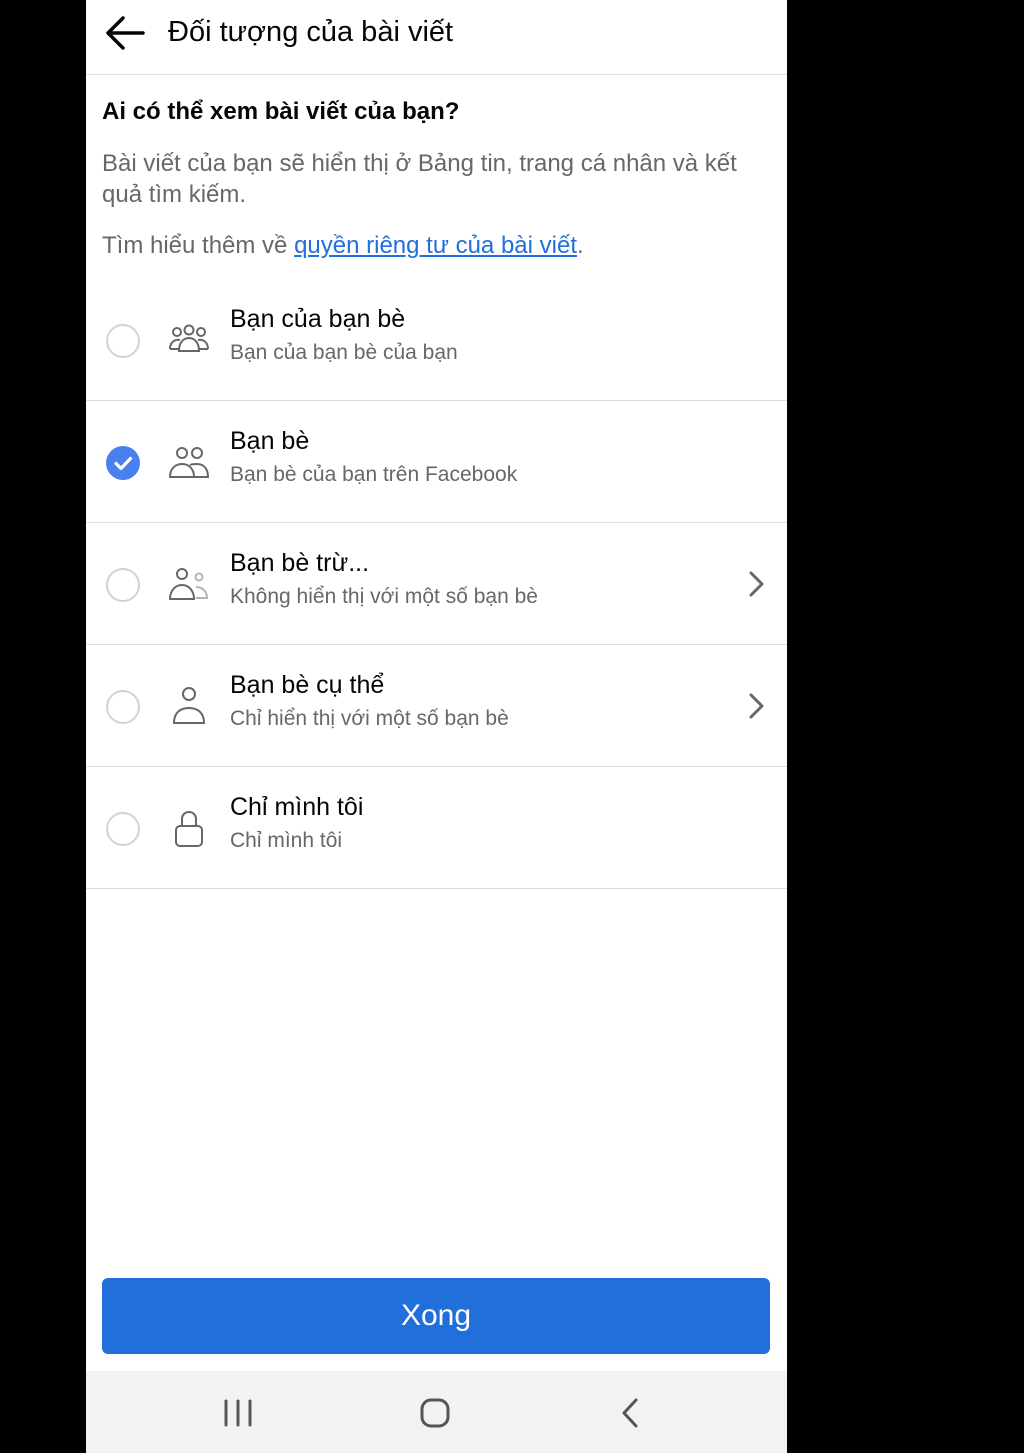 The image size is (1024, 1453). I want to click on option-subtitle: Chỉ mình tôi, so click(286, 840).